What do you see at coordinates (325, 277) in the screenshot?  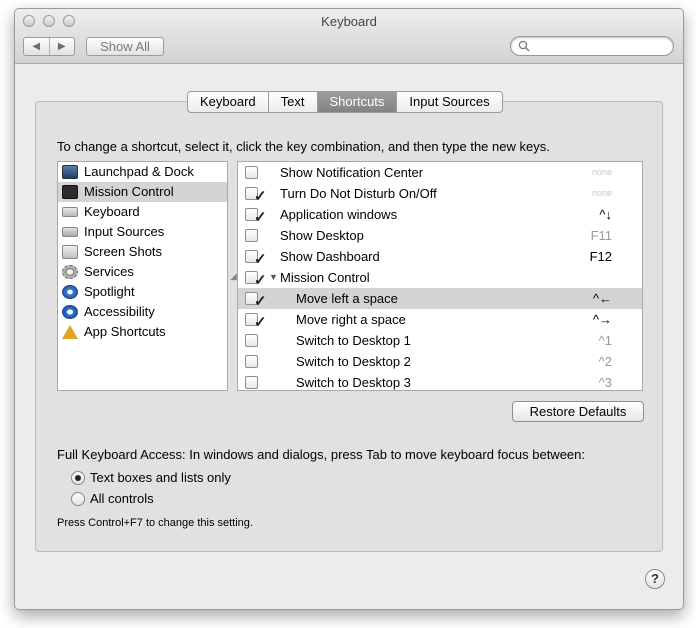 I see `shortcut-group-label: Mission Control` at bounding box center [325, 277].